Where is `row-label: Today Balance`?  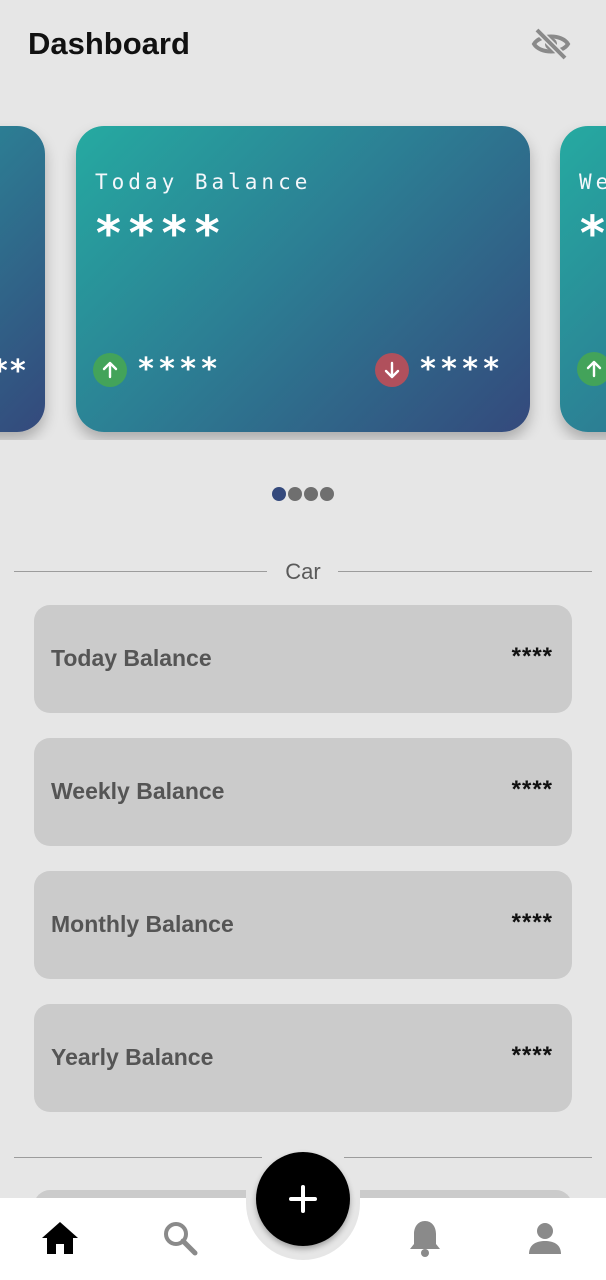 row-label: Today Balance is located at coordinates (131, 658).